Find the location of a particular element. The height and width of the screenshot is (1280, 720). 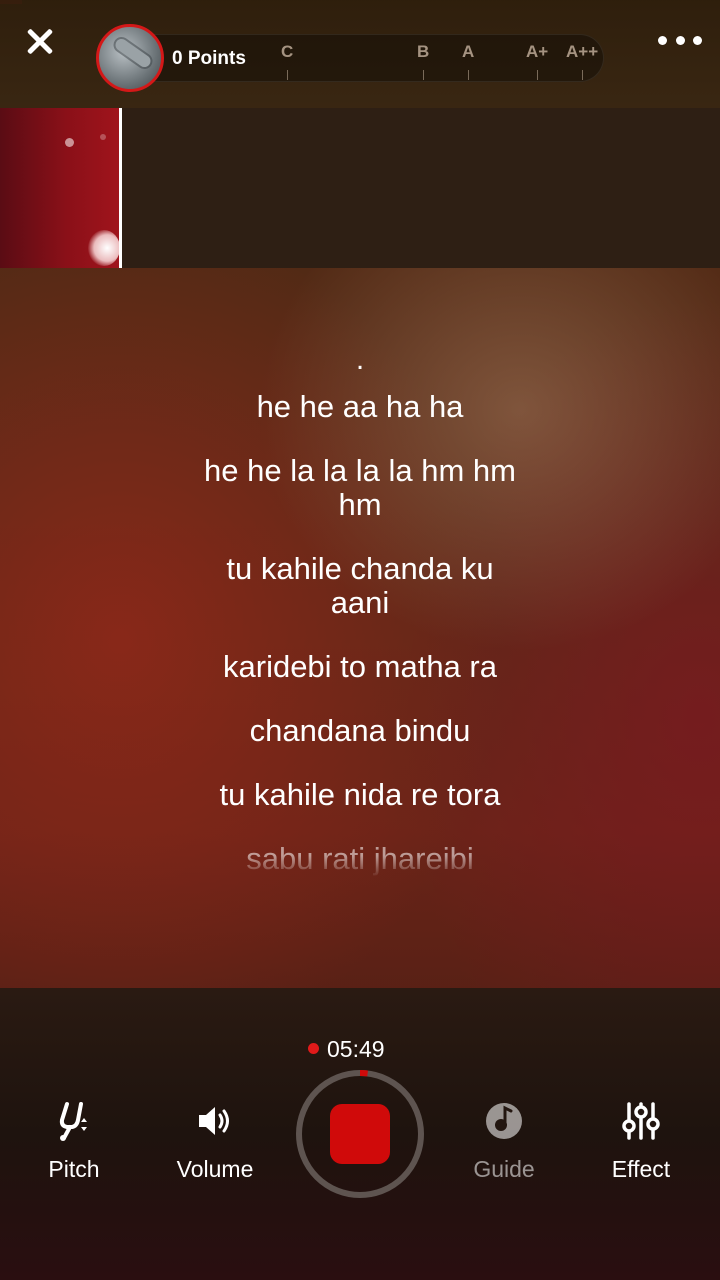

pitch-label: Pitch is located at coordinates (74, 1169).